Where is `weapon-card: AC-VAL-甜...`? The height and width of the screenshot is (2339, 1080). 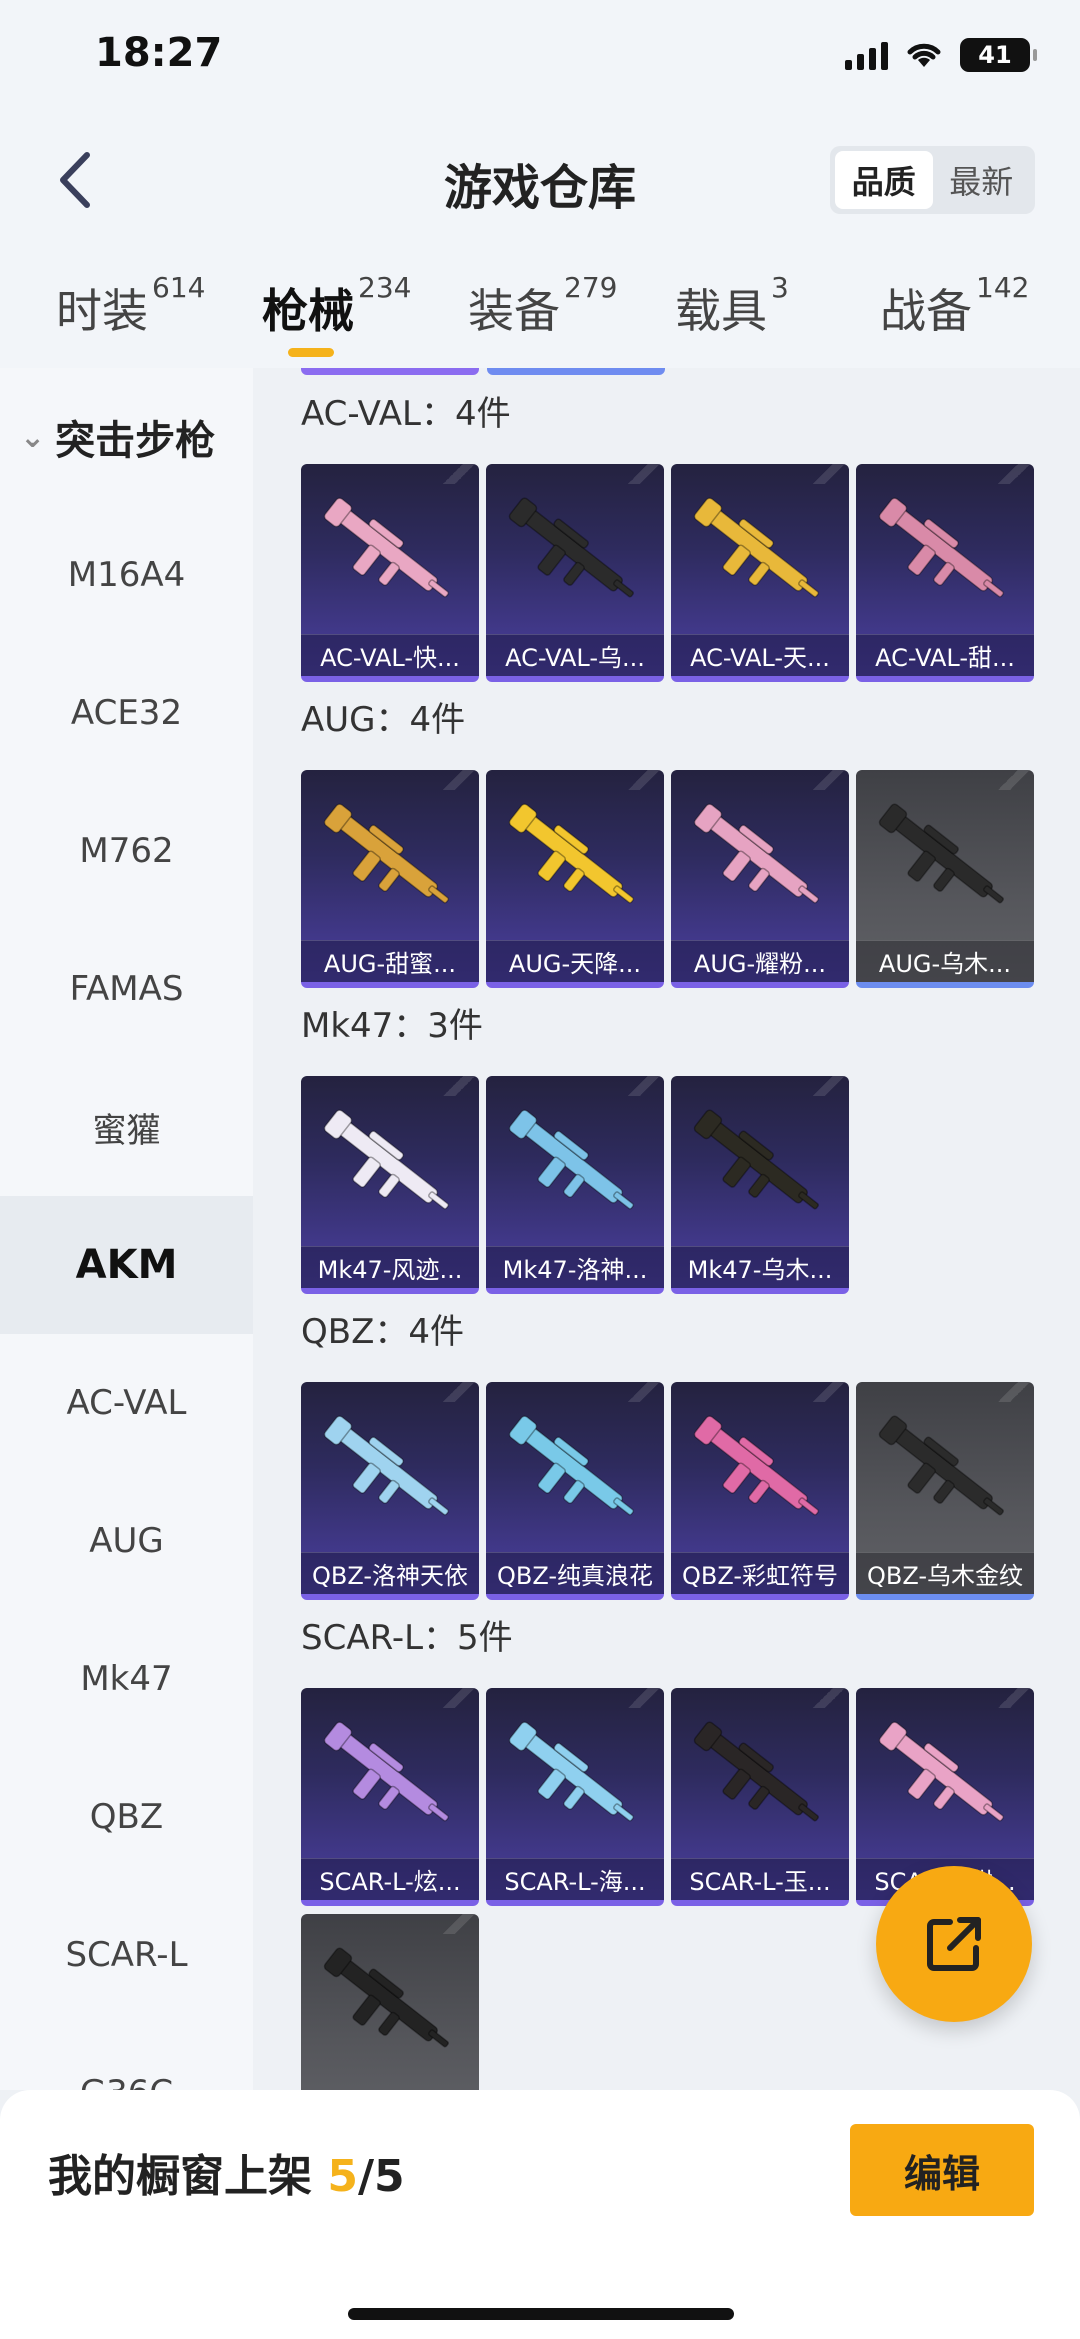 weapon-card: AC-VAL-甜... is located at coordinates (945, 573).